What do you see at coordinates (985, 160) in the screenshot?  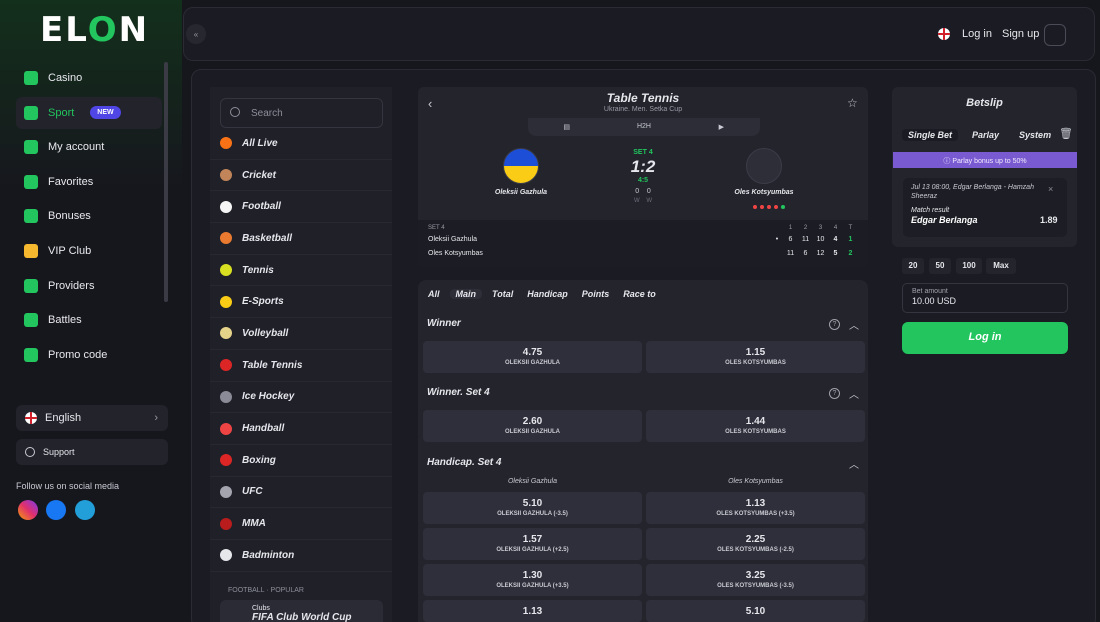 I see `parlay-bonus-banner: ⓘ Parlay bonus up to 50%` at bounding box center [985, 160].